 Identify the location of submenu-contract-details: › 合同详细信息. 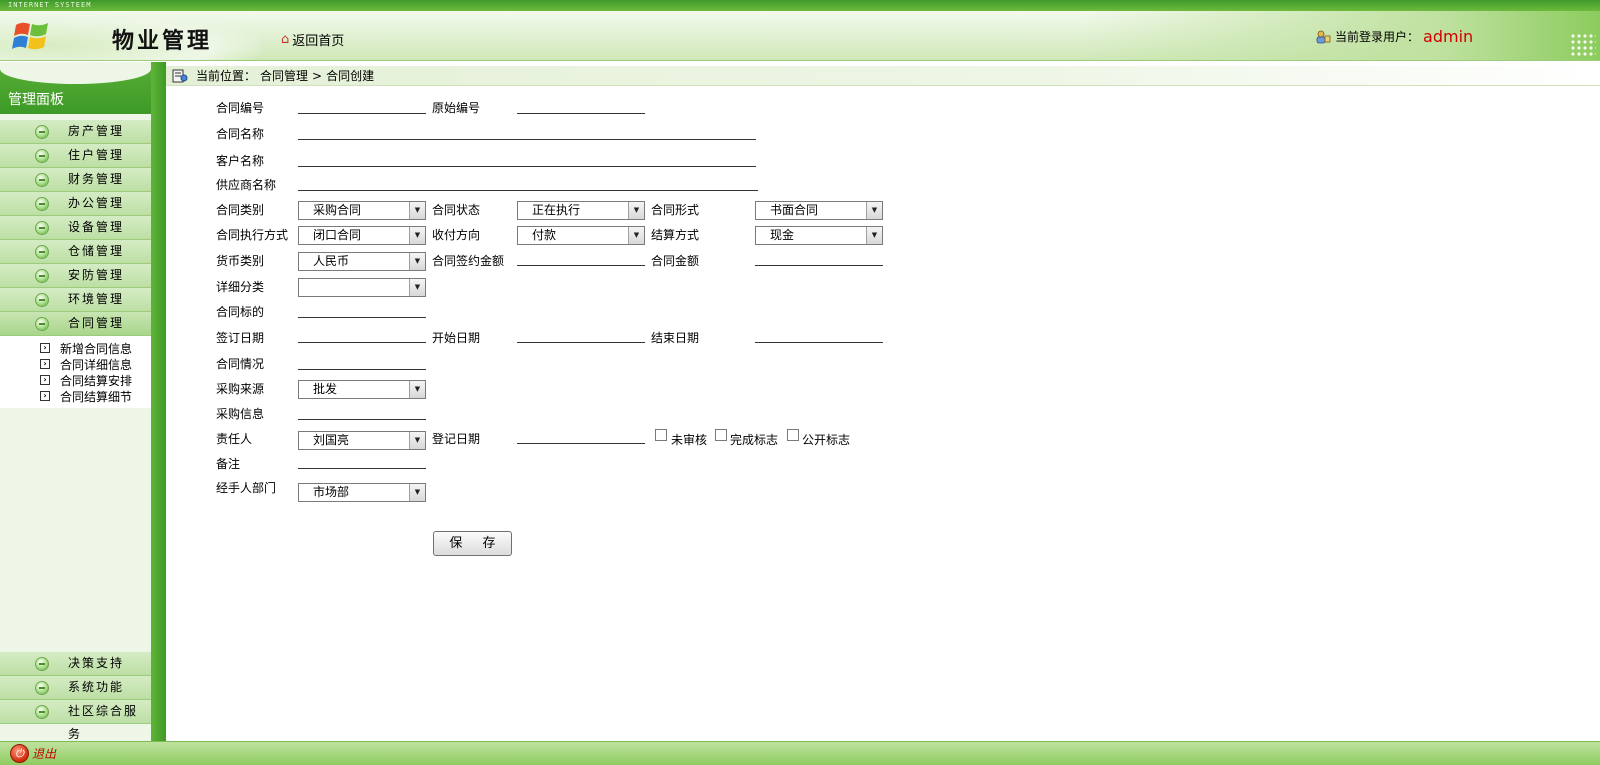
(75, 364).